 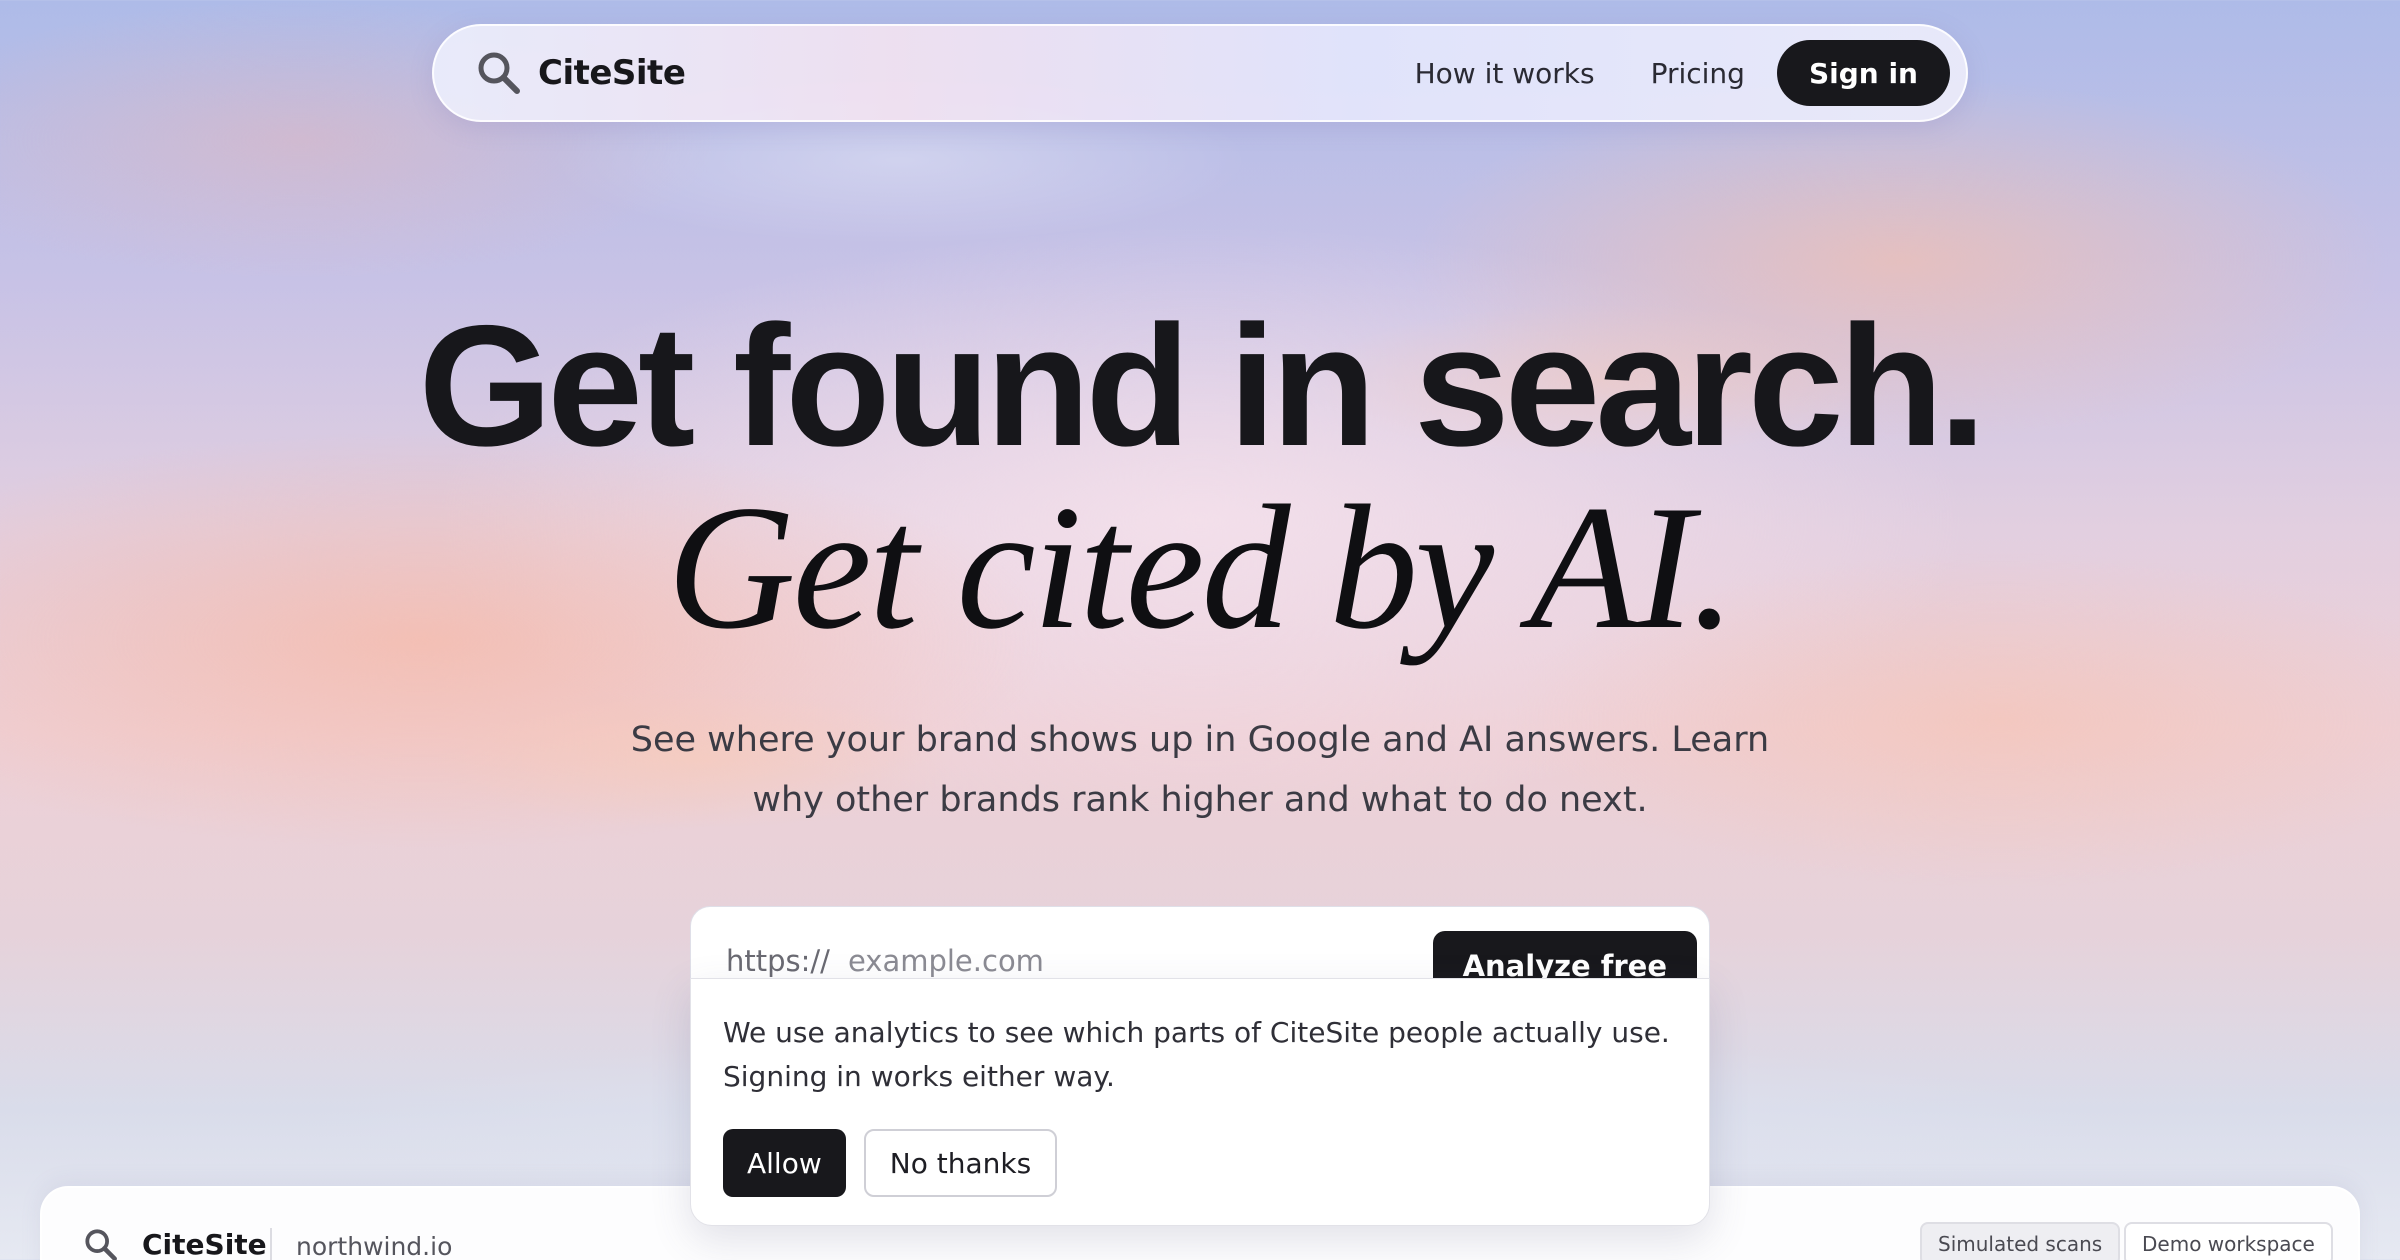 What do you see at coordinates (204, 1244) in the screenshot?
I see `preview-brand-name: CiteSite` at bounding box center [204, 1244].